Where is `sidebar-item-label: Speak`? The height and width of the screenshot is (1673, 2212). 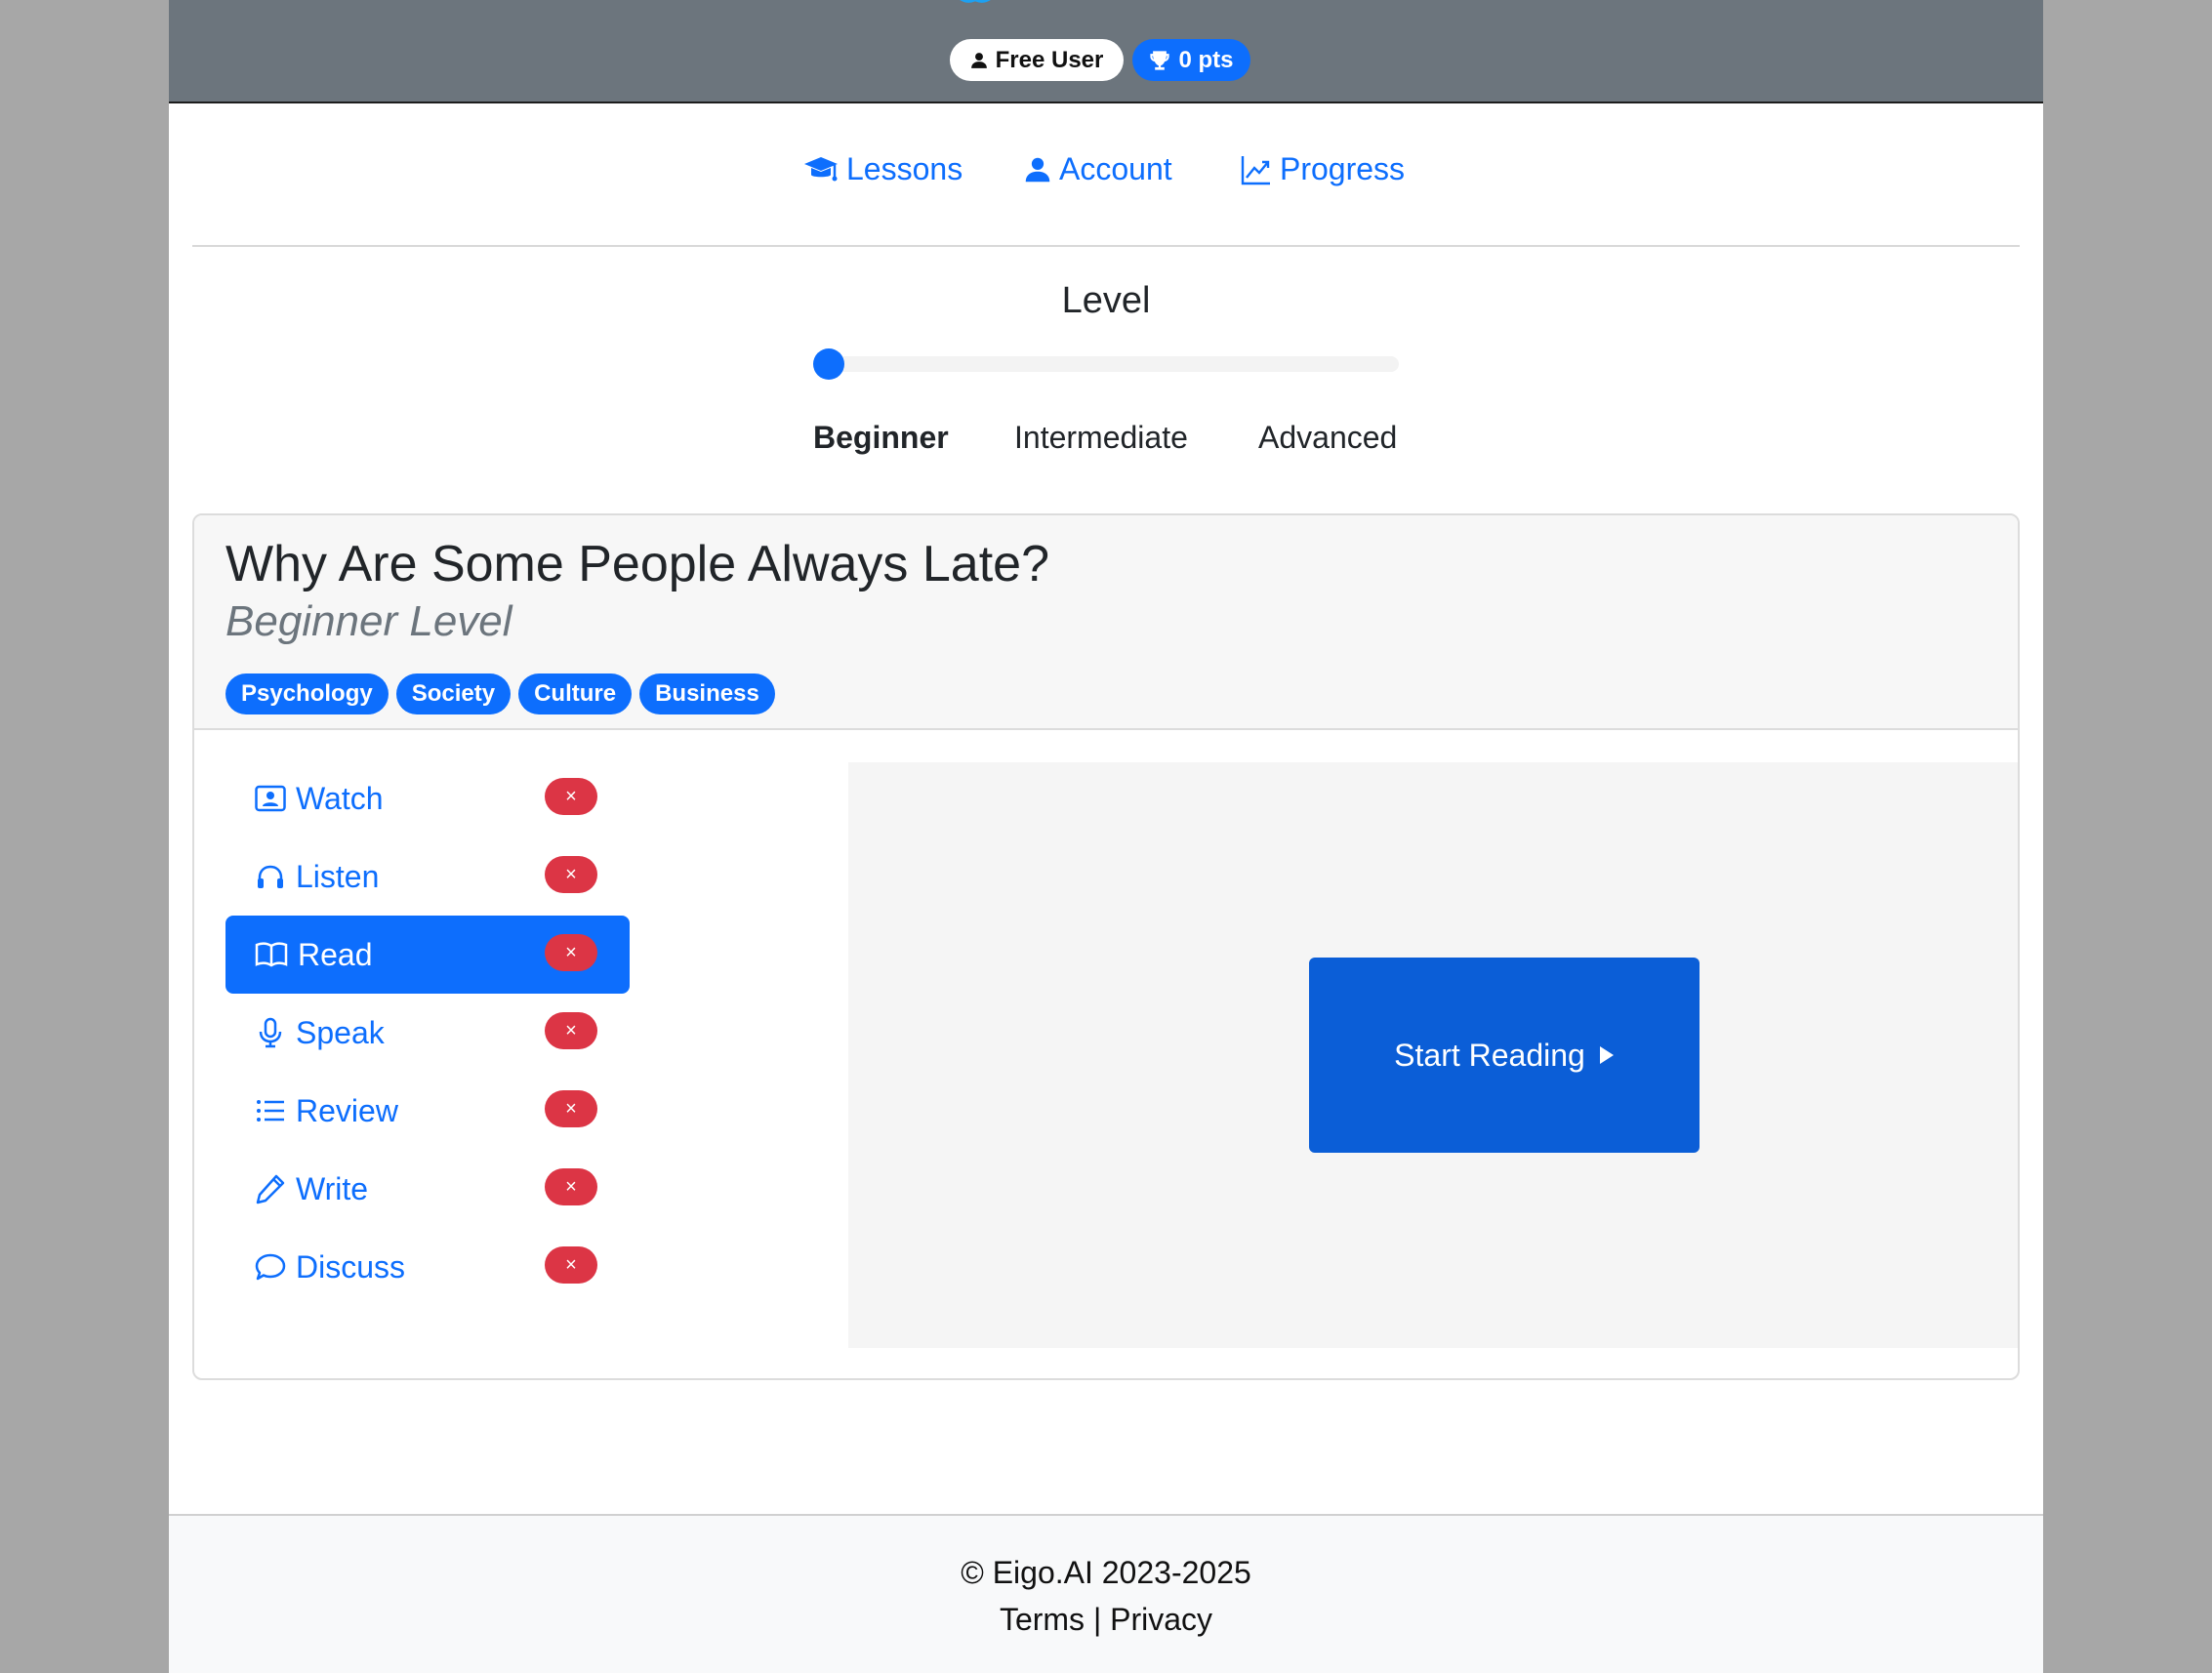
sidebar-item-label: Speak is located at coordinates (340, 1032).